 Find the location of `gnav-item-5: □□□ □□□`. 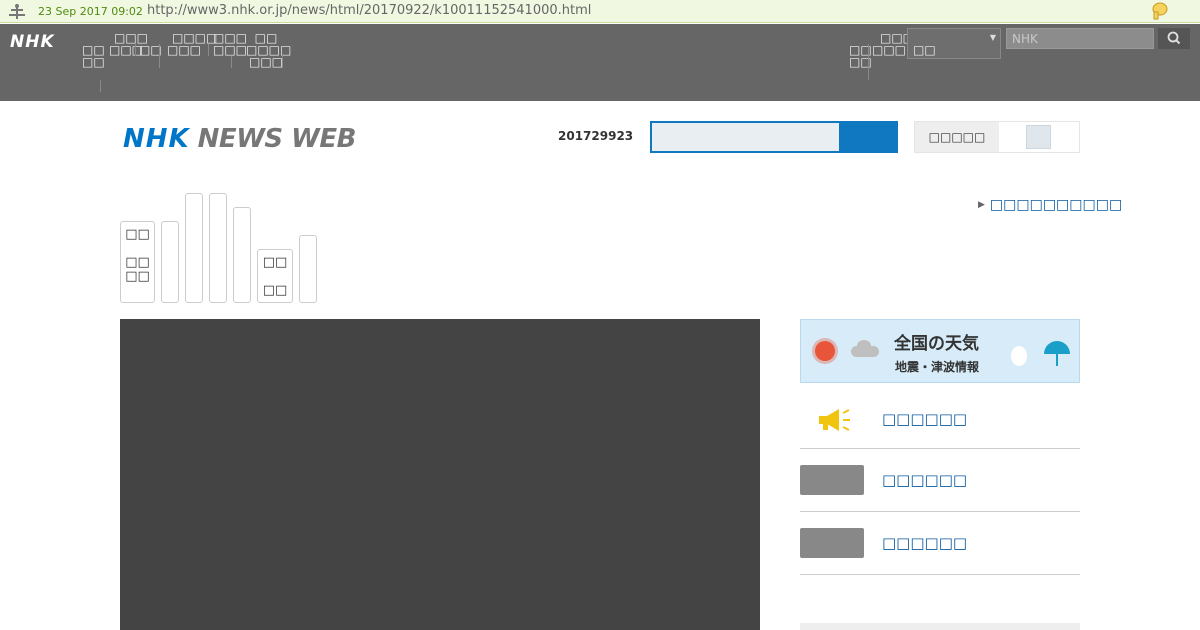

gnav-item-5: □□□ □□□ is located at coordinates (230, 44).